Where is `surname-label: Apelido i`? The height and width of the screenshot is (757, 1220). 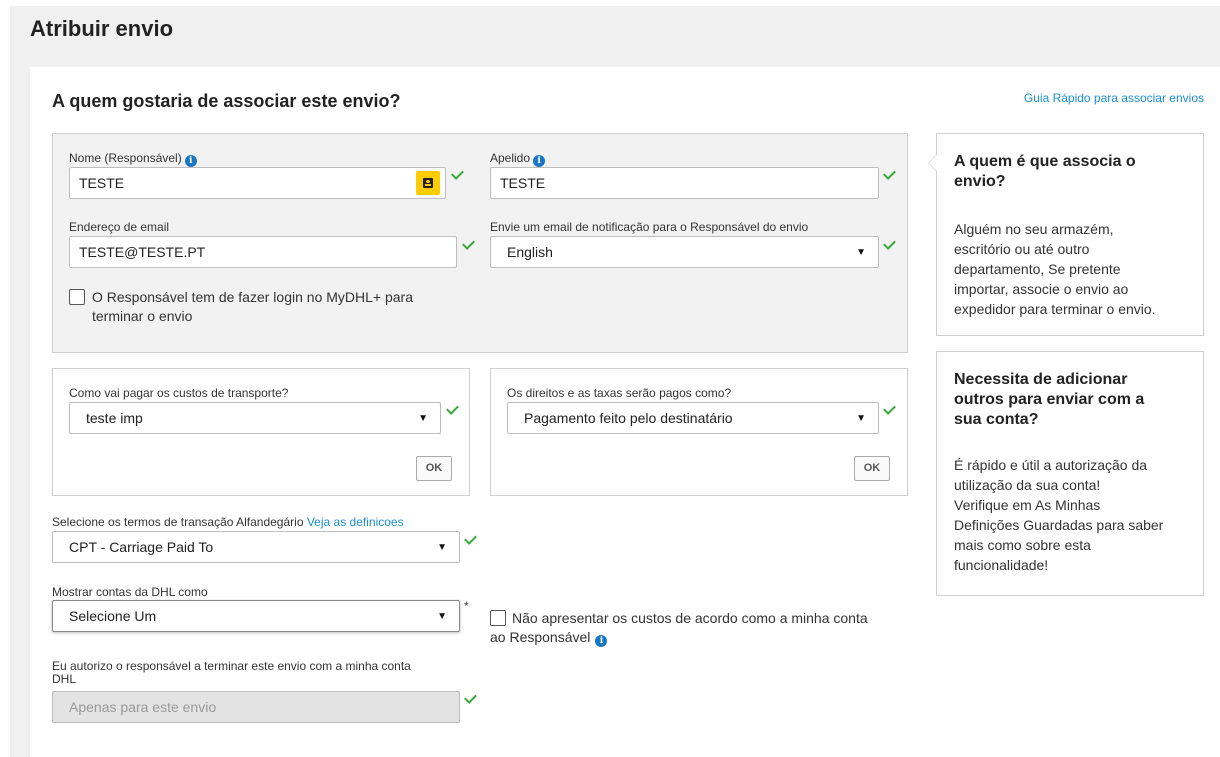 surname-label: Apelido i is located at coordinates (518, 159).